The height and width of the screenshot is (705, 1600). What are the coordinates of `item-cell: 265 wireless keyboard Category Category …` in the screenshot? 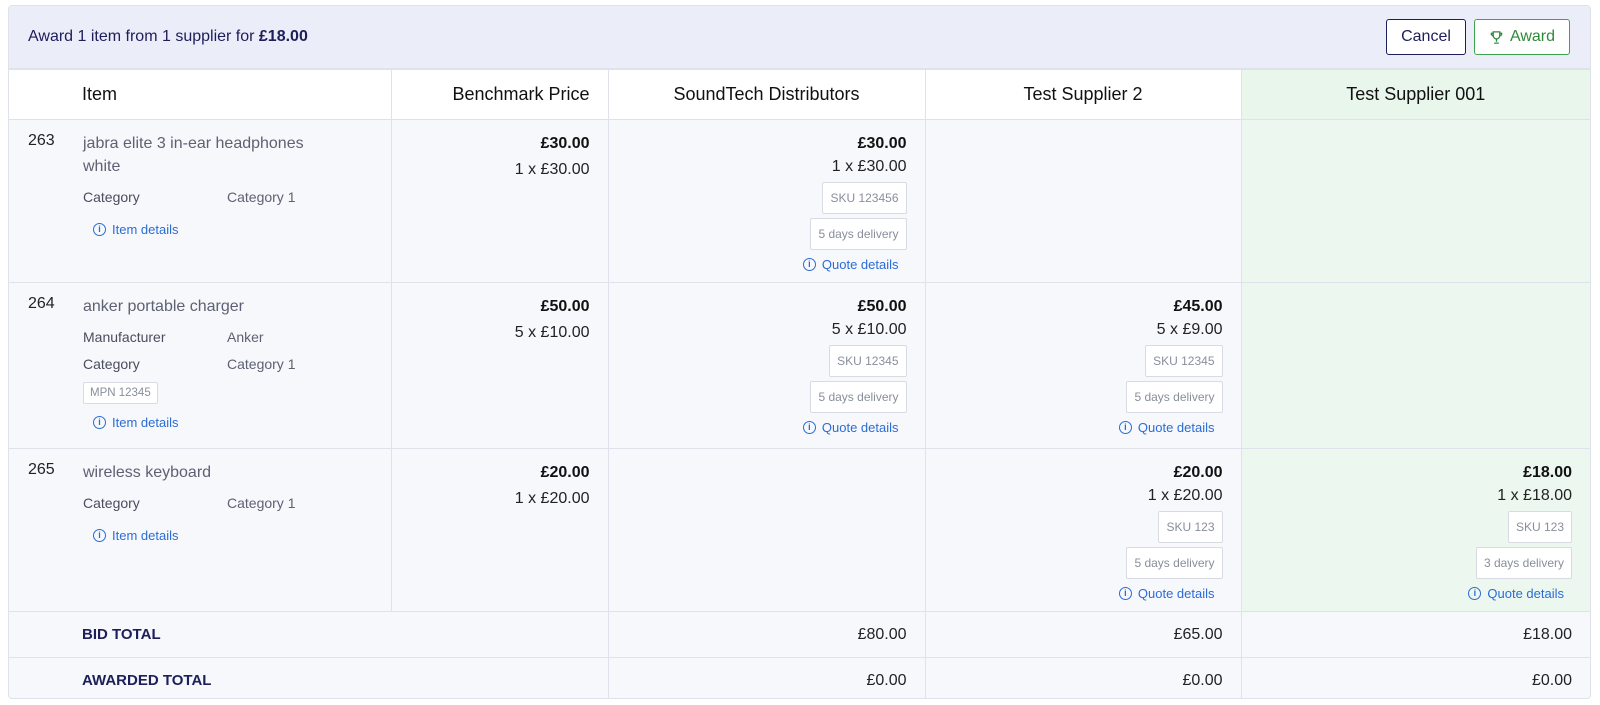 It's located at (200, 530).